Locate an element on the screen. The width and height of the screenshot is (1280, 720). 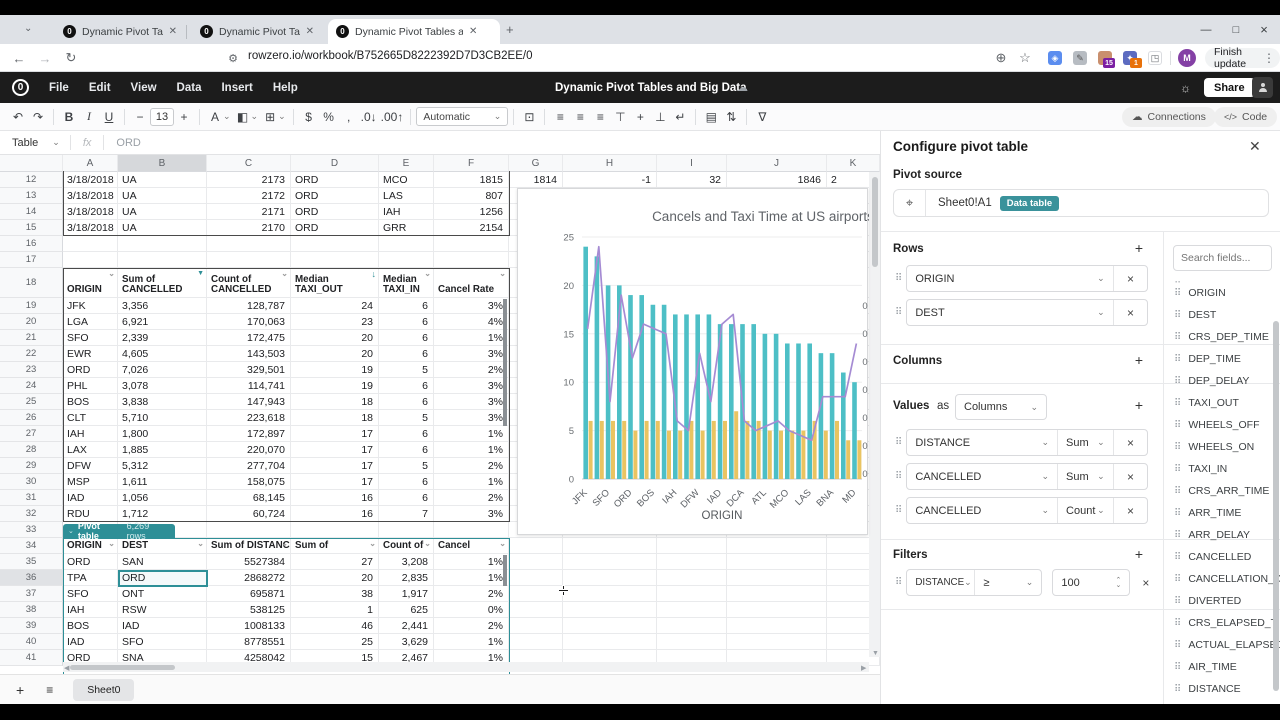
pivot1-header-0: ORIGIN ⌄ is located at coordinates (90, 283).